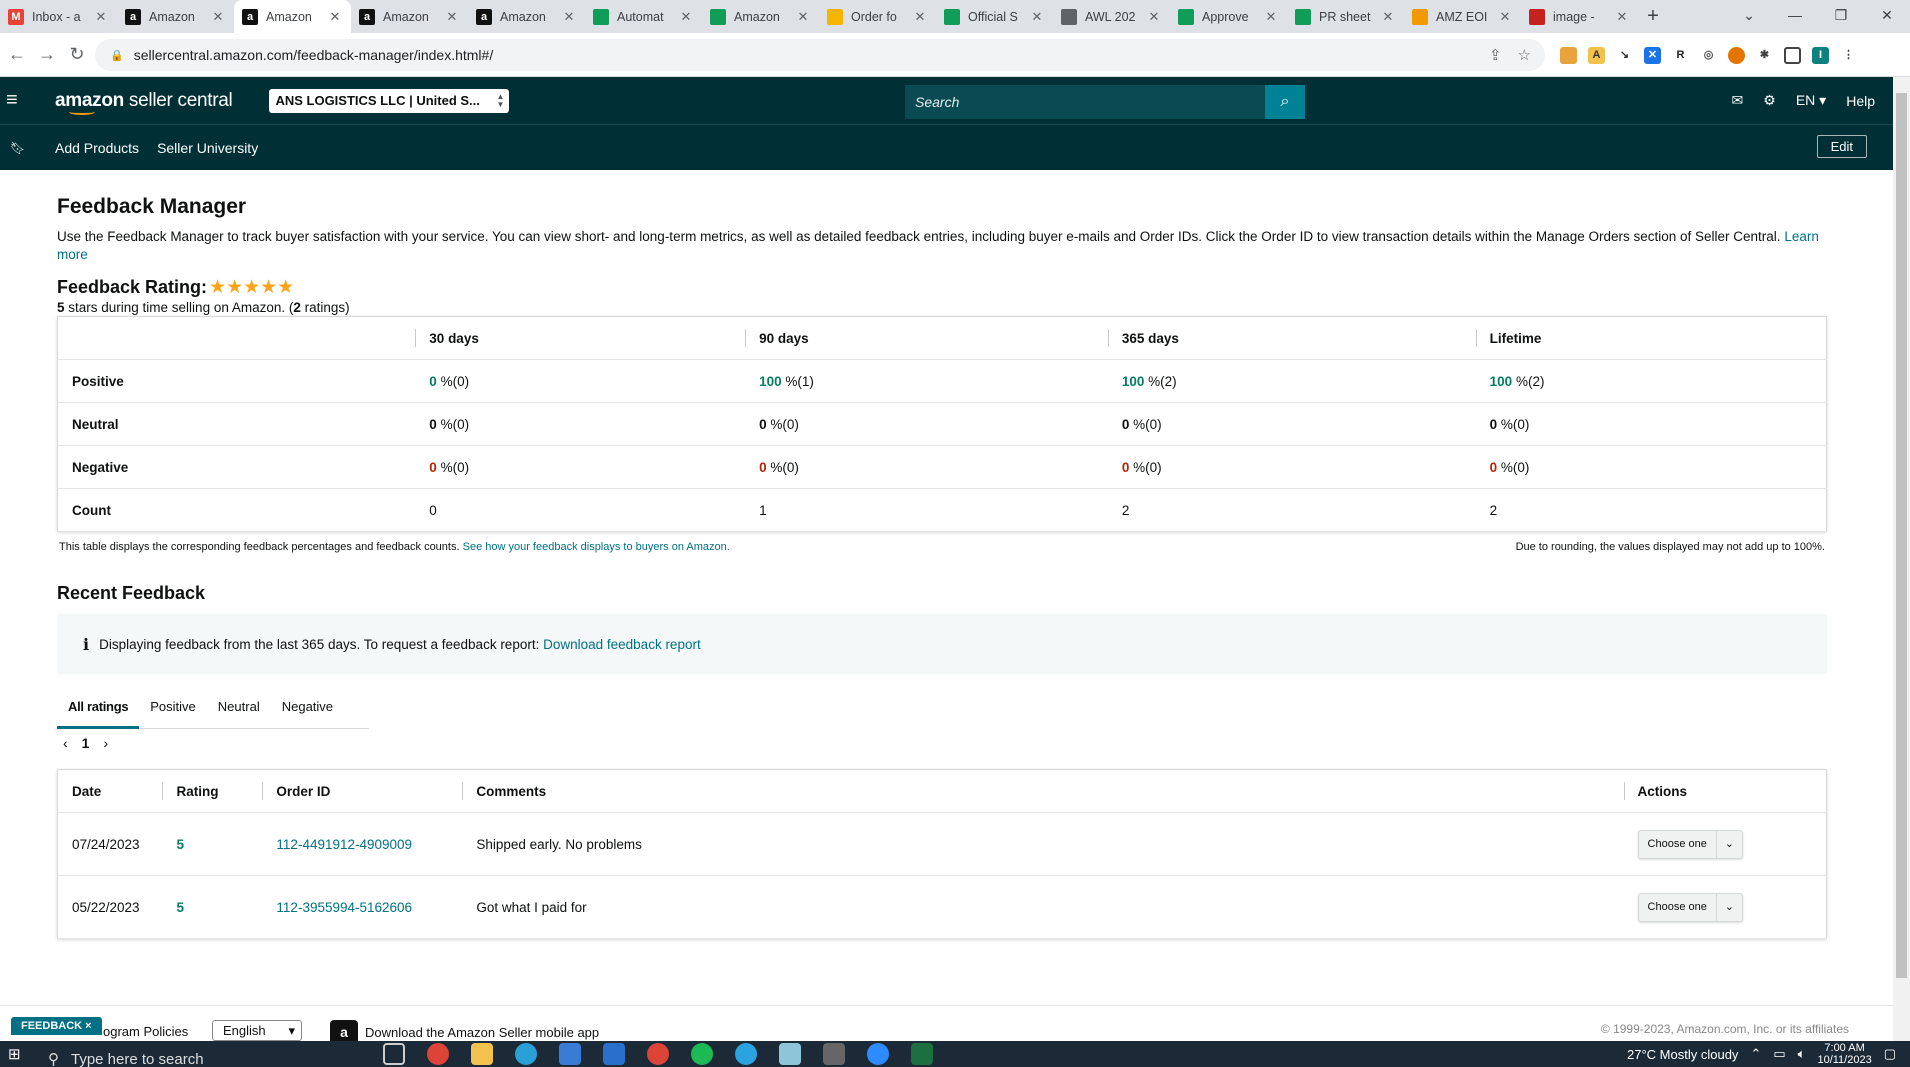 This screenshot has height=1067, width=1910. What do you see at coordinates (1802, 1054) in the screenshot?
I see `volume-icon: 🔈︎` at bounding box center [1802, 1054].